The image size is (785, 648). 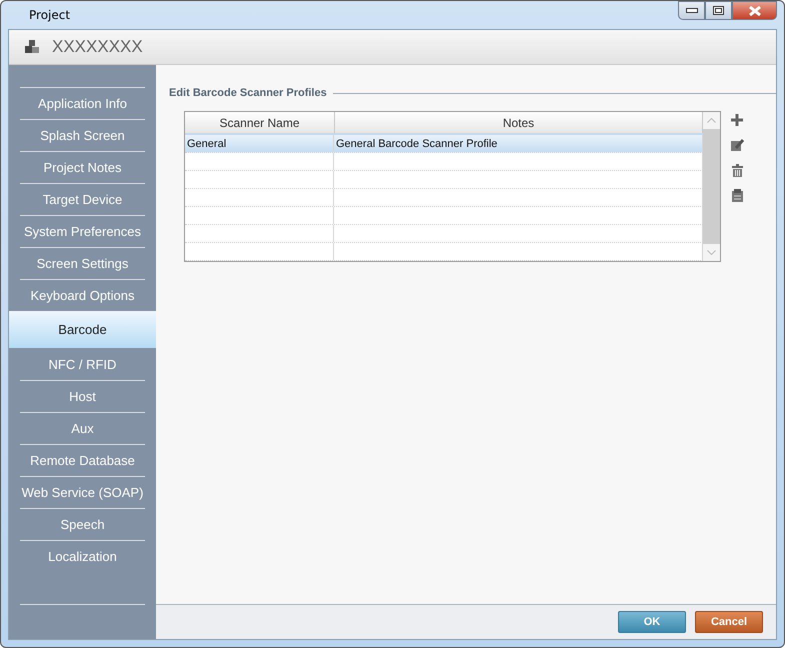 I want to click on plus-icon, so click(x=737, y=120).